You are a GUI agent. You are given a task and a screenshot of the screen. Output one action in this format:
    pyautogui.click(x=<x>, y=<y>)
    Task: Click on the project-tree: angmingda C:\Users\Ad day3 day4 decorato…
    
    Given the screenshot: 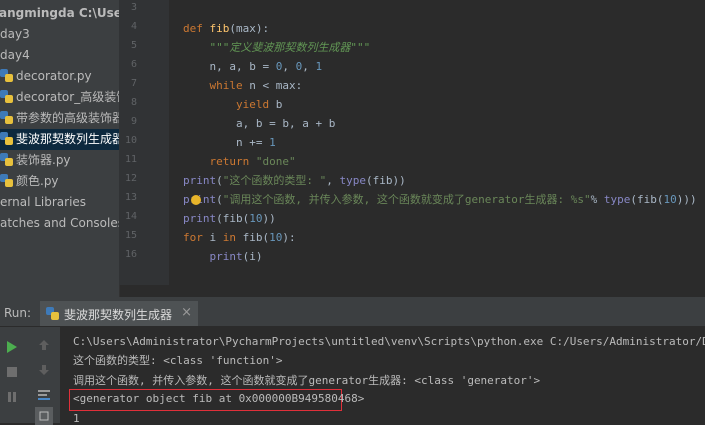 What is the action you would take?
    pyautogui.click(x=60, y=148)
    